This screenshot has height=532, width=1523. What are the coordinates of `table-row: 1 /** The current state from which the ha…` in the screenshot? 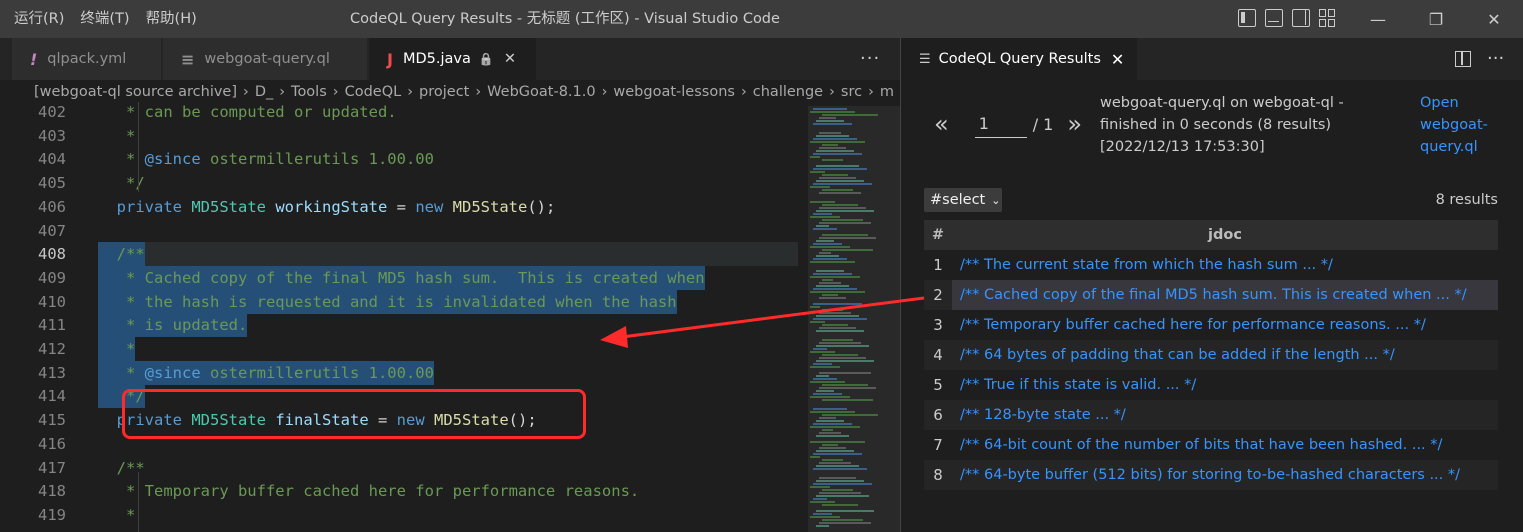 It's located at (1211, 265).